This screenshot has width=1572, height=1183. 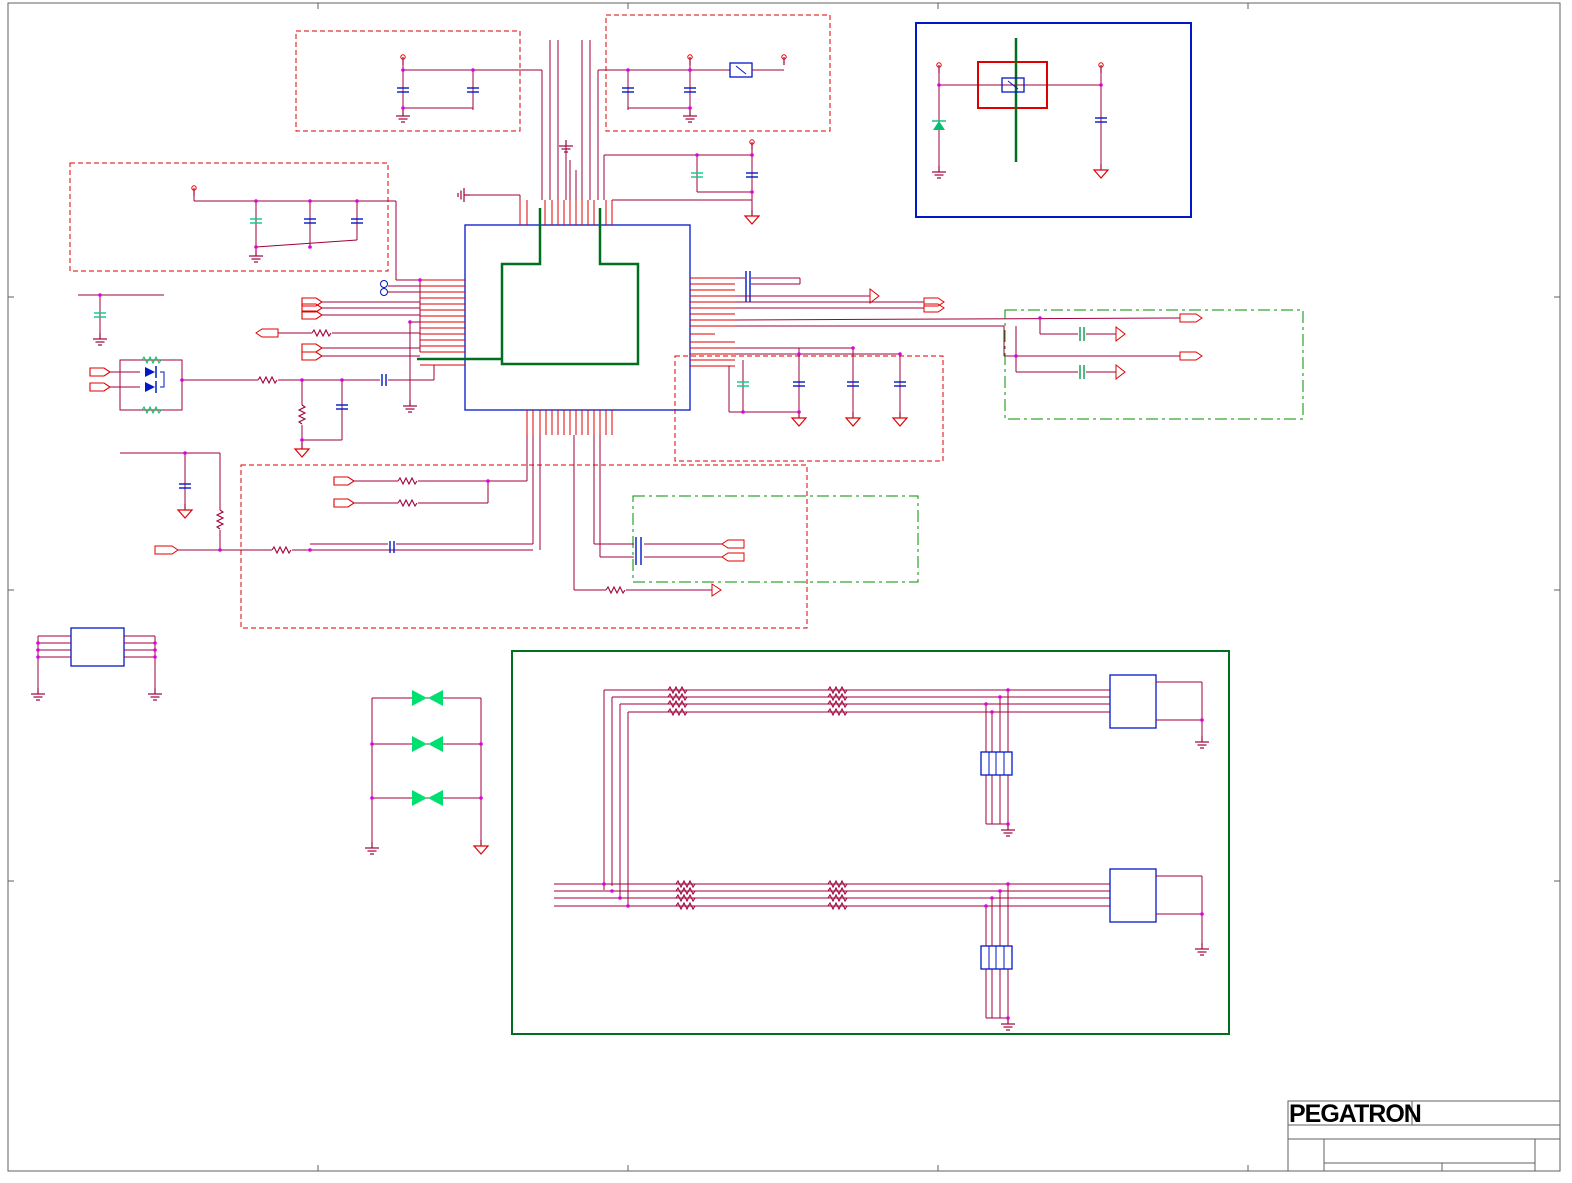 I want to click on cap-array-lower, so click(x=996, y=957).